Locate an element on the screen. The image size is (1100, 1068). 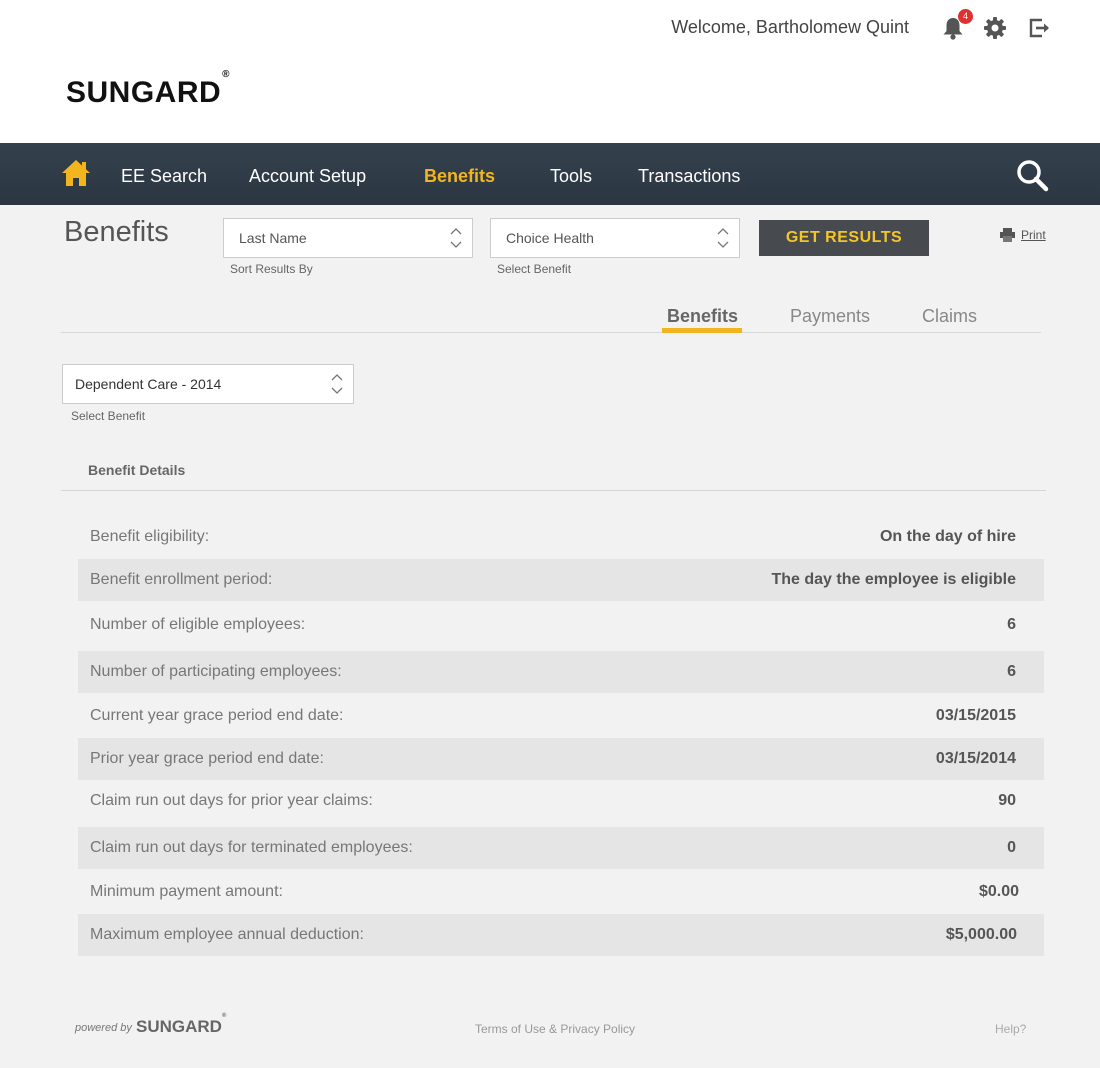
tab-benefits: Benefits is located at coordinates (702, 316).